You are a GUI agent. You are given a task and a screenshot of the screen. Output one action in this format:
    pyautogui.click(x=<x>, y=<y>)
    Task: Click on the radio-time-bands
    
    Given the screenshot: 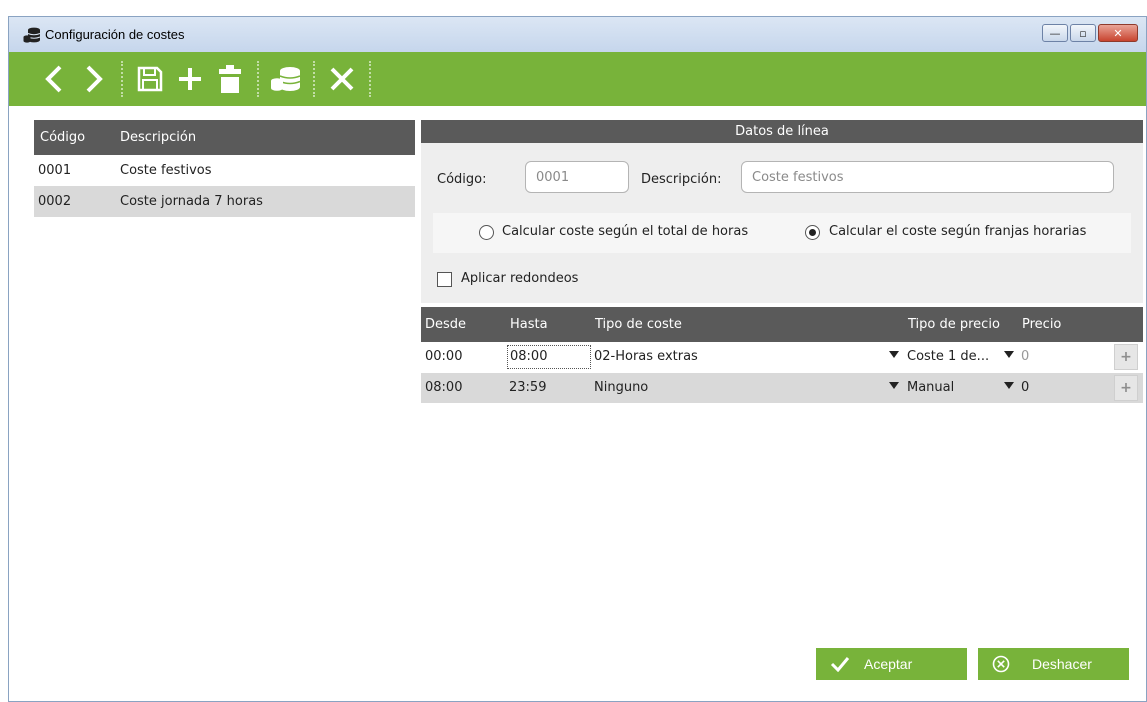 What is the action you would take?
    pyautogui.click(x=812, y=232)
    